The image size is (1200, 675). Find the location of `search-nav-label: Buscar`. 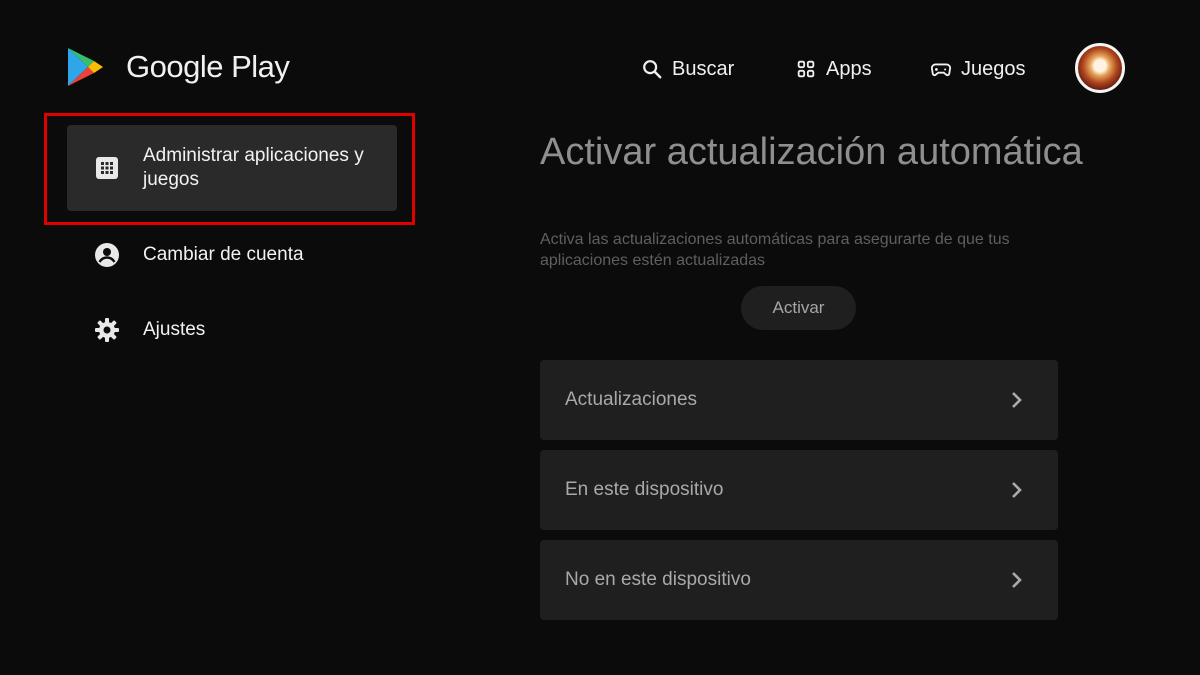

search-nav-label: Buscar is located at coordinates (703, 68).